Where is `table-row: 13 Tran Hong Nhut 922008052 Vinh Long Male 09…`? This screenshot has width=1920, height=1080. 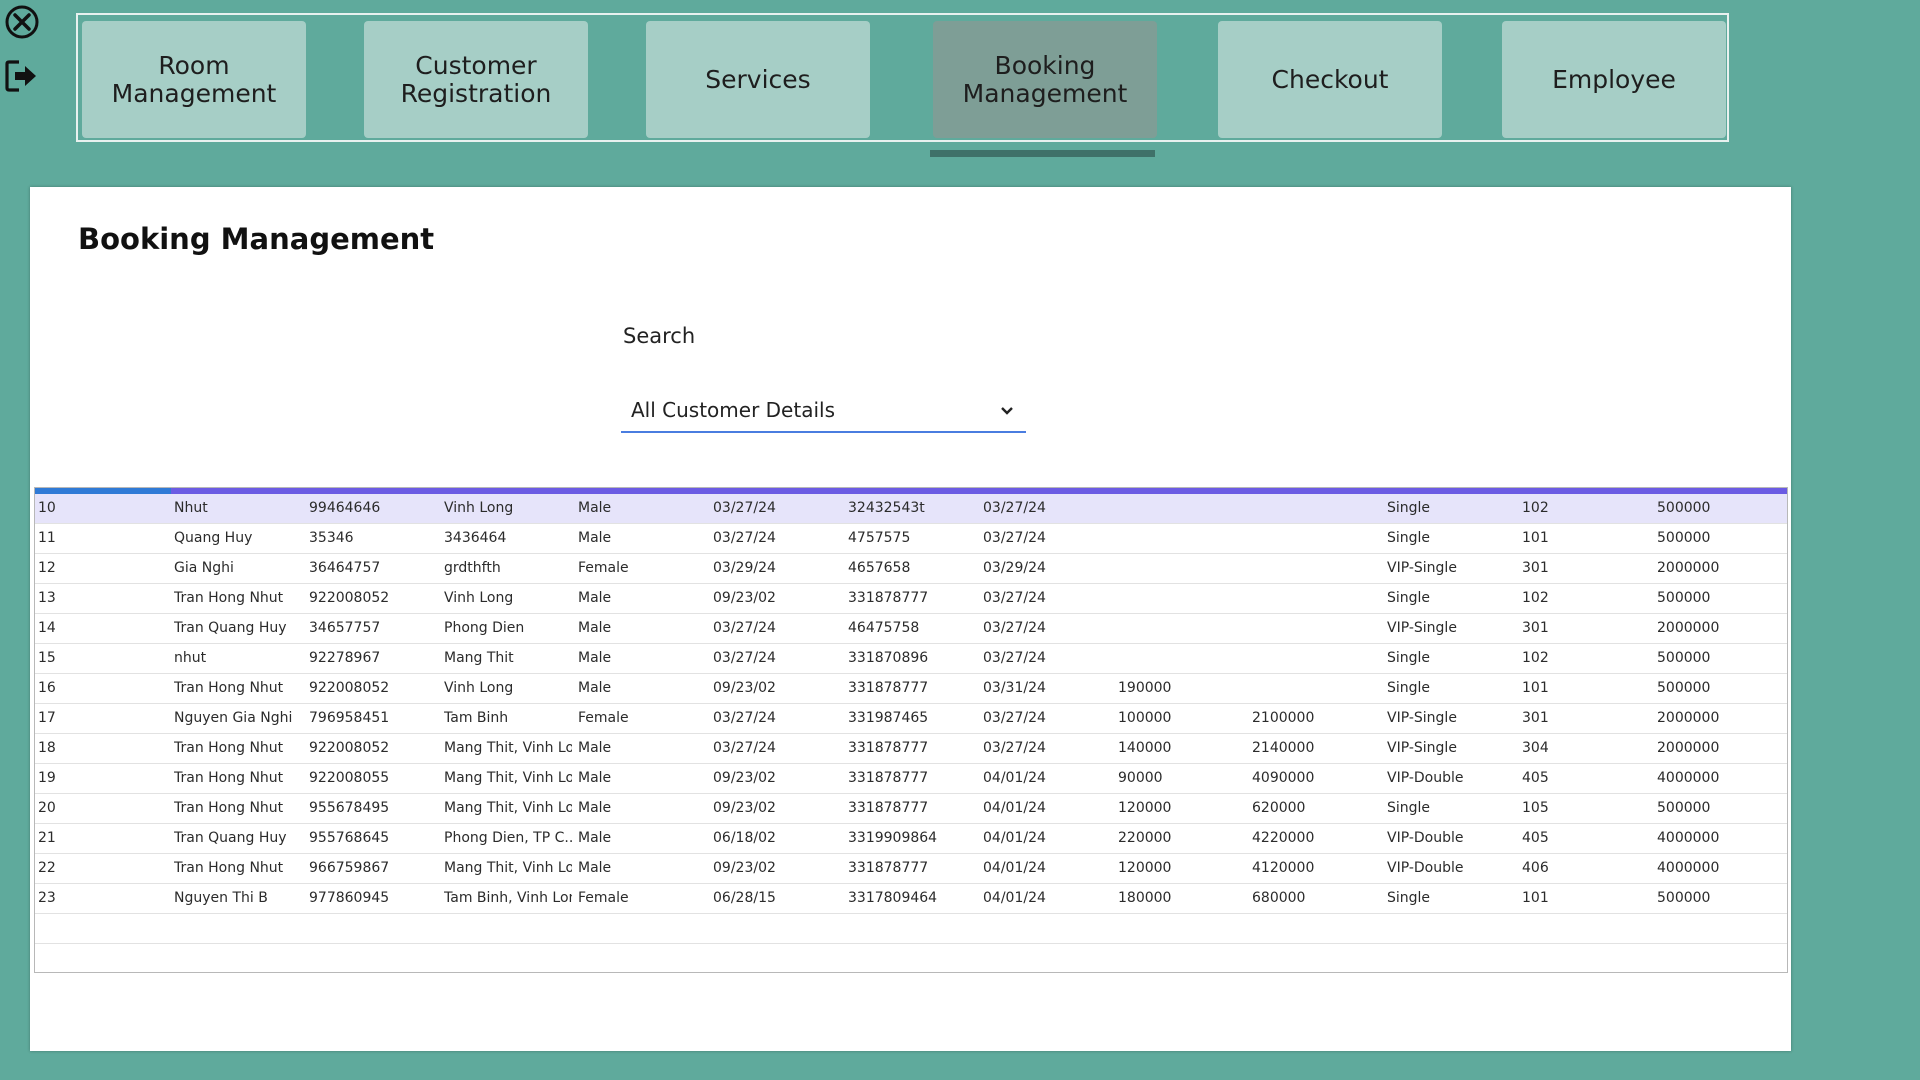 table-row: 13 Tran Hong Nhut 922008052 Vinh Long Male 09… is located at coordinates (911, 599).